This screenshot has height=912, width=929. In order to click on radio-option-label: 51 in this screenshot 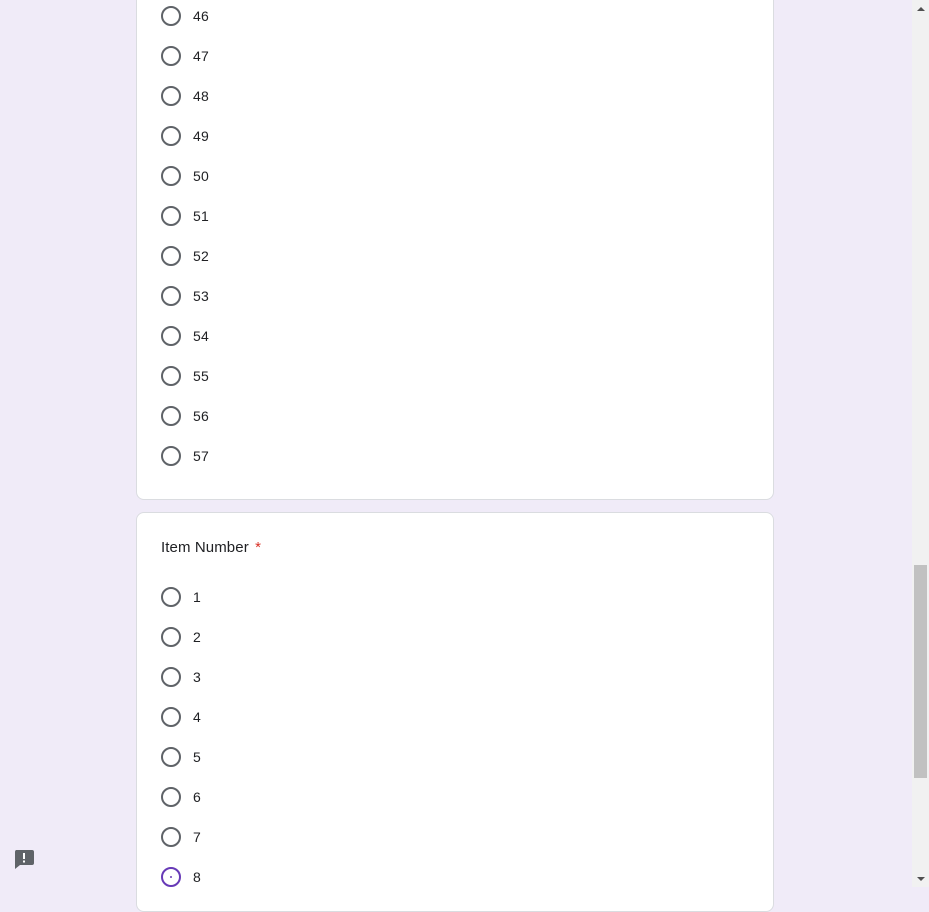, I will do `click(201, 216)`.